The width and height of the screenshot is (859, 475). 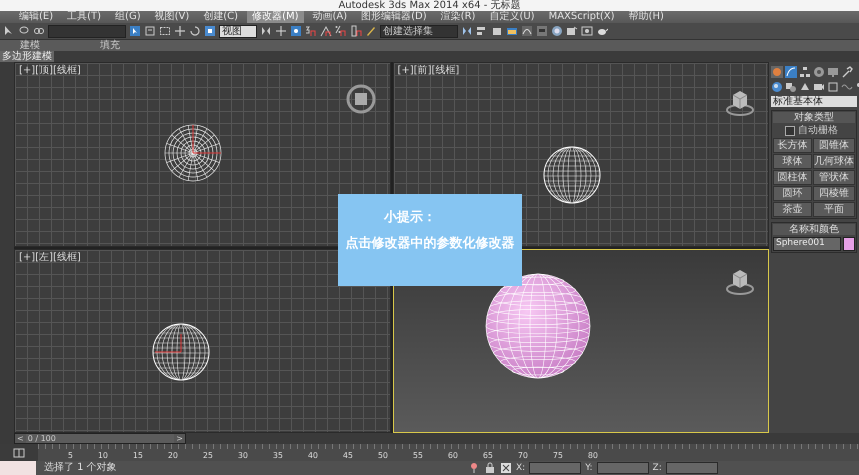 I want to click on object-type-button: 管状体, so click(x=834, y=177).